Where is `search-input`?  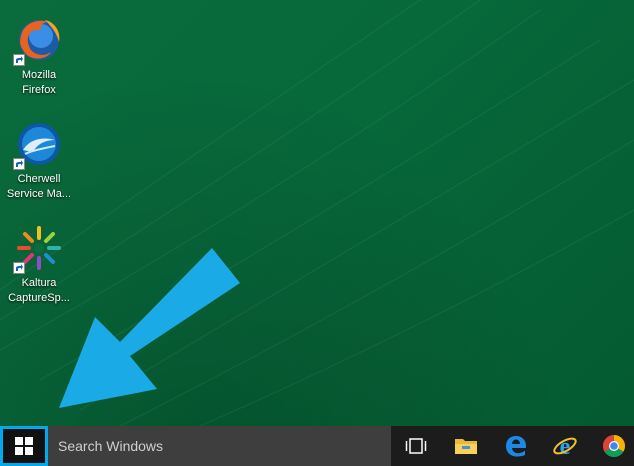 search-input is located at coordinates (223, 446).